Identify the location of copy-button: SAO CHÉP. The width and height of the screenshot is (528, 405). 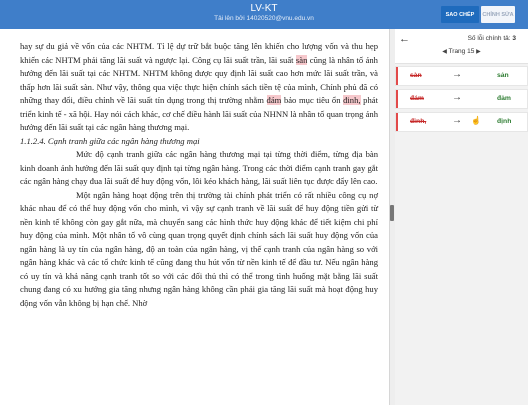
(460, 14).